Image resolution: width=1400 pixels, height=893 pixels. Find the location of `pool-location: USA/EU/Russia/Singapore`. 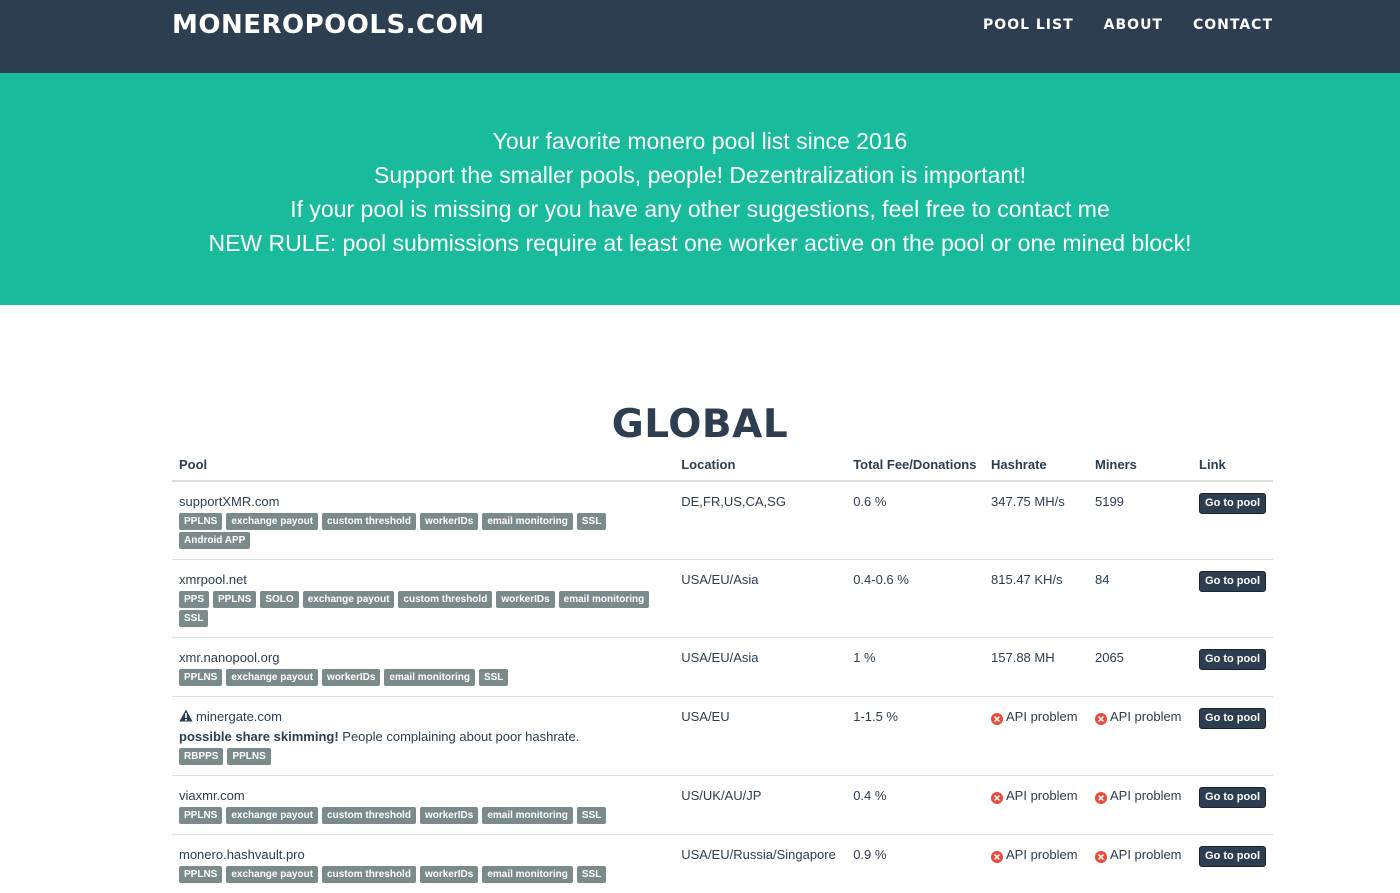

pool-location: USA/EU/Russia/Singapore is located at coordinates (758, 854).